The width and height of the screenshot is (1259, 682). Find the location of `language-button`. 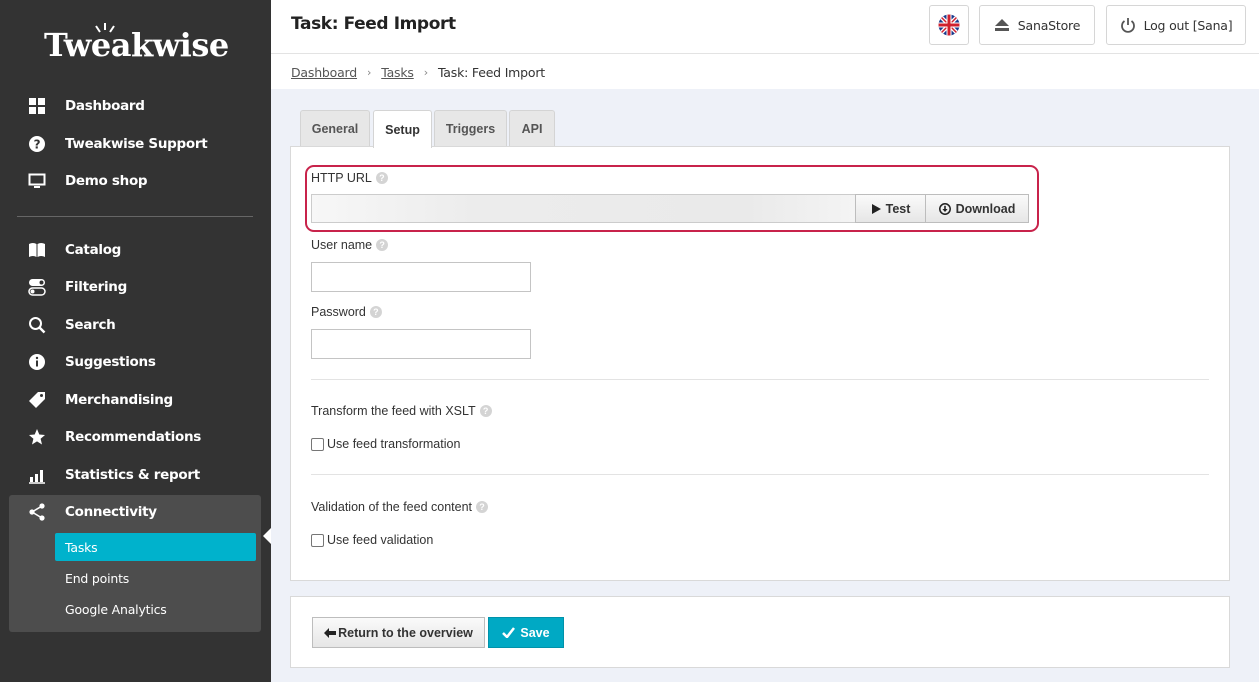

language-button is located at coordinates (949, 25).